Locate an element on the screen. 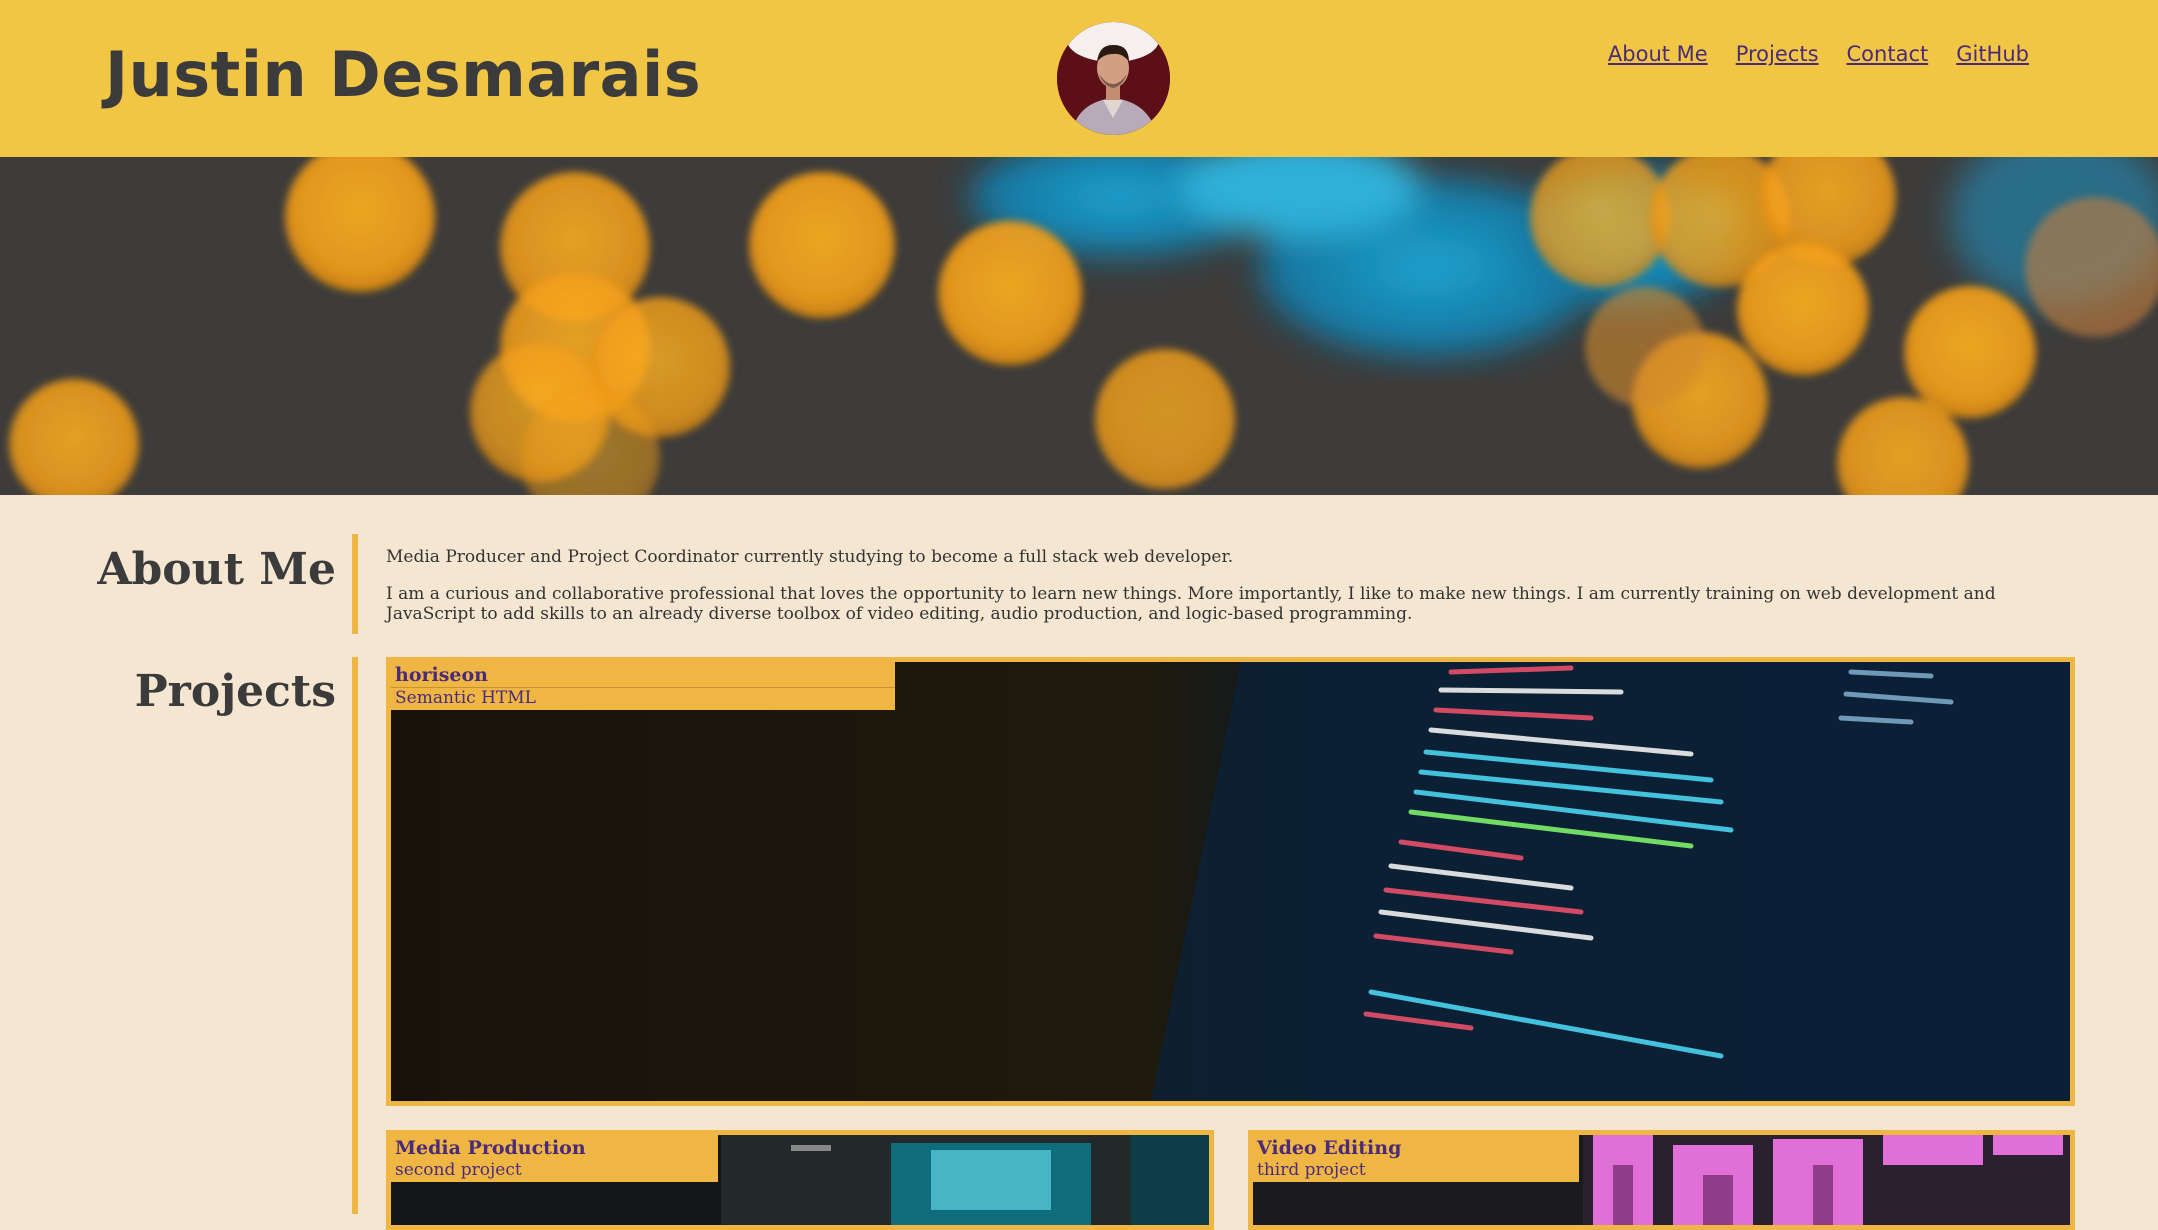 Image resolution: width=2158 pixels, height=1230 pixels. project-subtitle: second project is located at coordinates (458, 1170).